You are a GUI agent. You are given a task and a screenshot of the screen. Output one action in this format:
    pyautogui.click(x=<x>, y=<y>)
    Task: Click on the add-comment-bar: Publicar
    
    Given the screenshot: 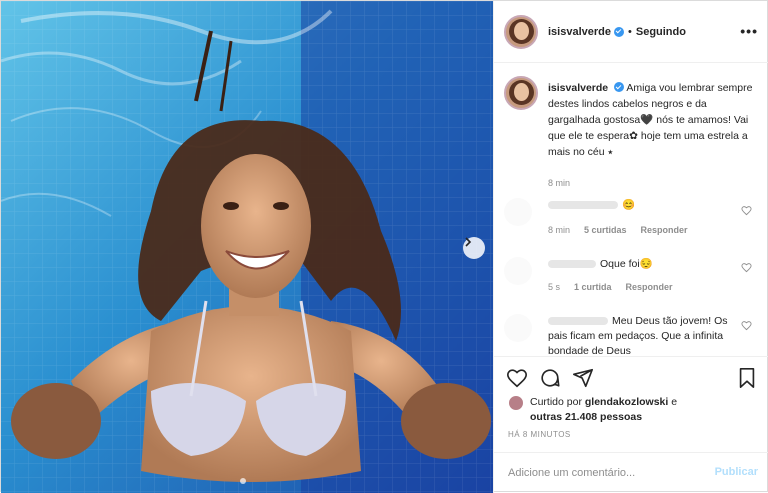 What is the action you would take?
    pyautogui.click(x=631, y=472)
    